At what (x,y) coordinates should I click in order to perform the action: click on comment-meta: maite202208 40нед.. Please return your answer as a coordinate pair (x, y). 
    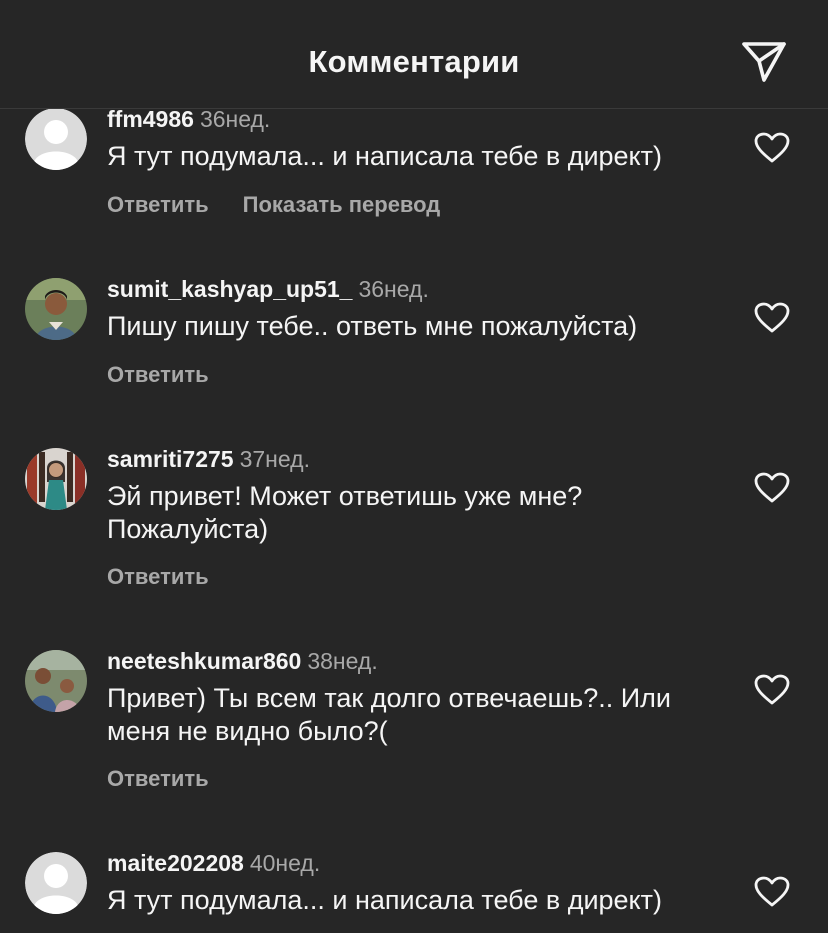
    Looking at the image, I should click on (213, 863).